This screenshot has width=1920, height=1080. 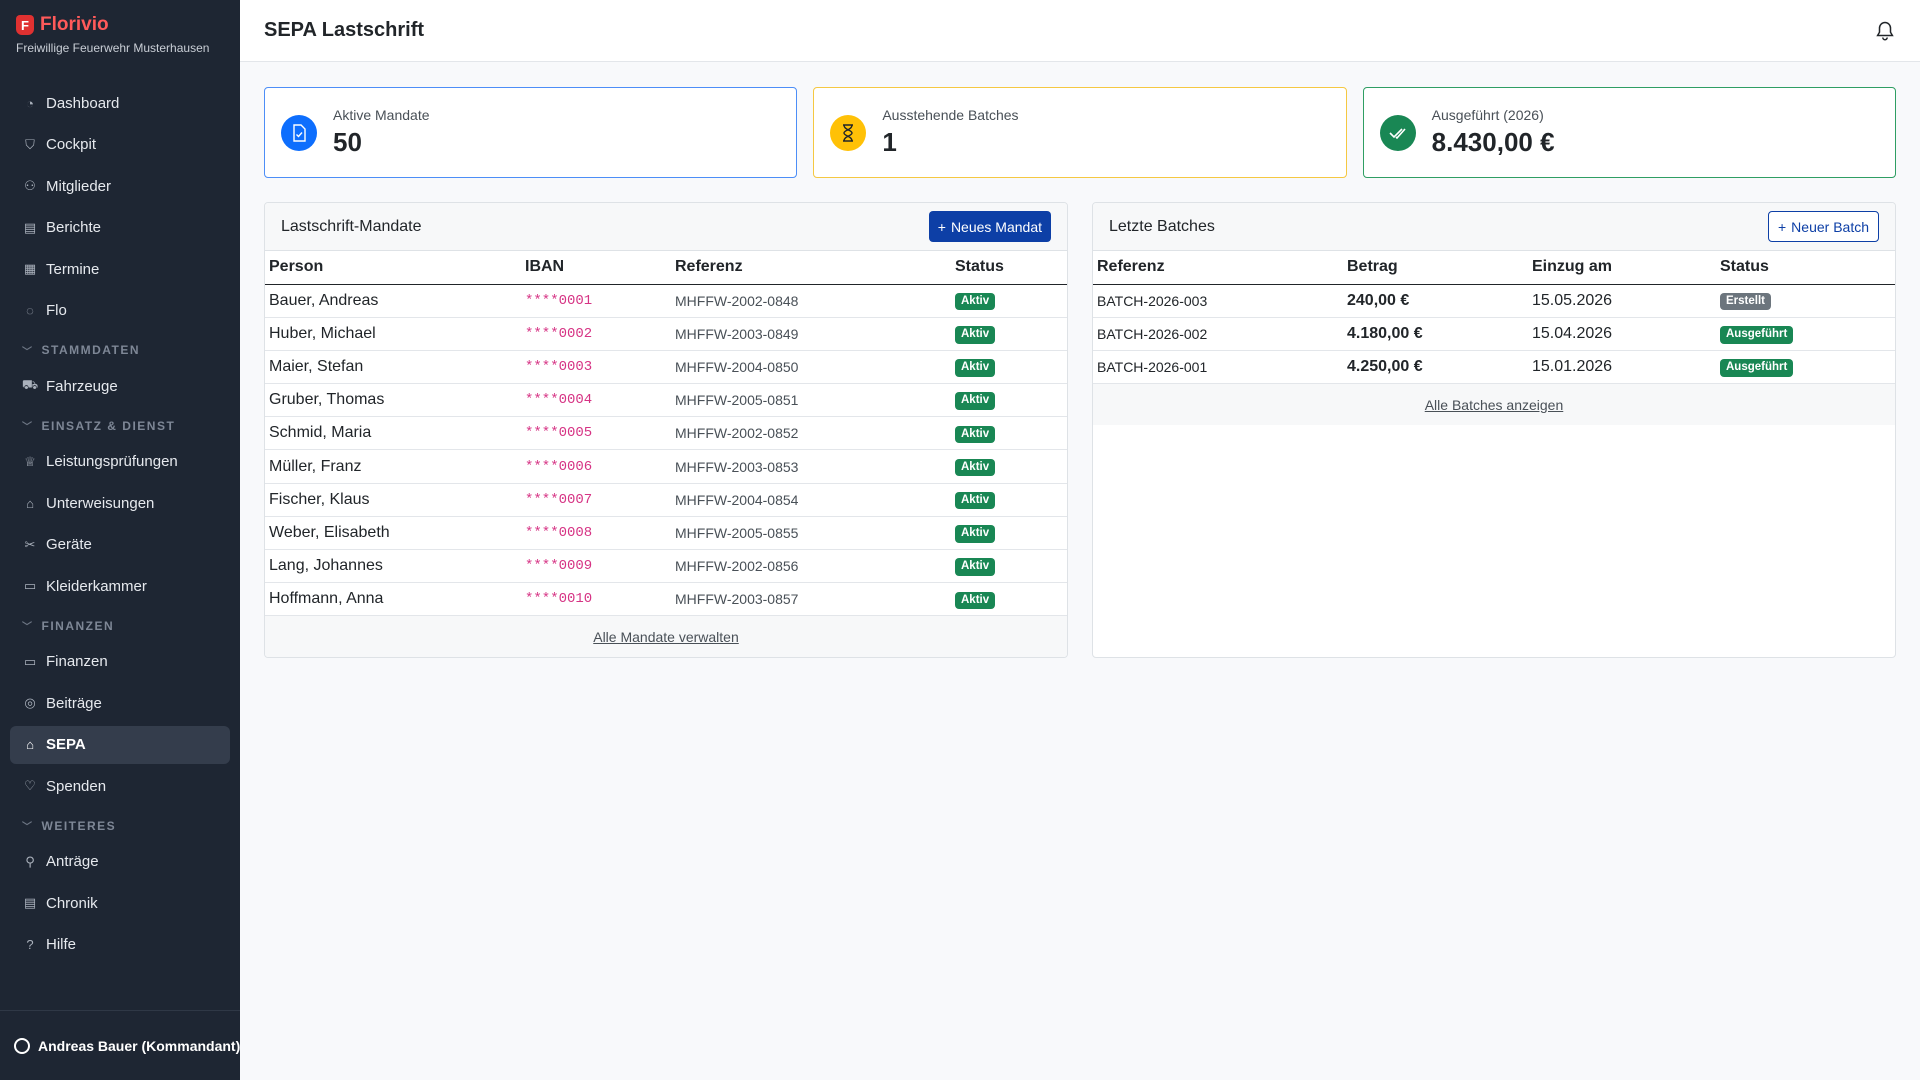 I want to click on sidebar-item-unterweisungen: ⌂ Unterweisungen, so click(x=120, y=503).